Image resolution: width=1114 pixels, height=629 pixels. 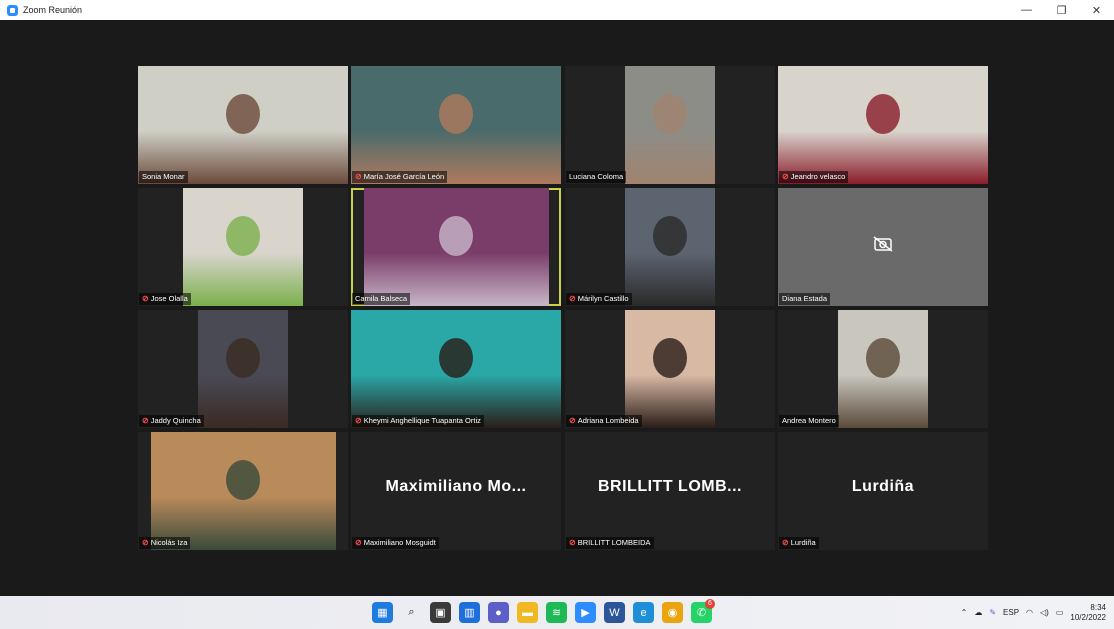 I want to click on participant-nameplate: Diana Estada, so click(x=805, y=299).